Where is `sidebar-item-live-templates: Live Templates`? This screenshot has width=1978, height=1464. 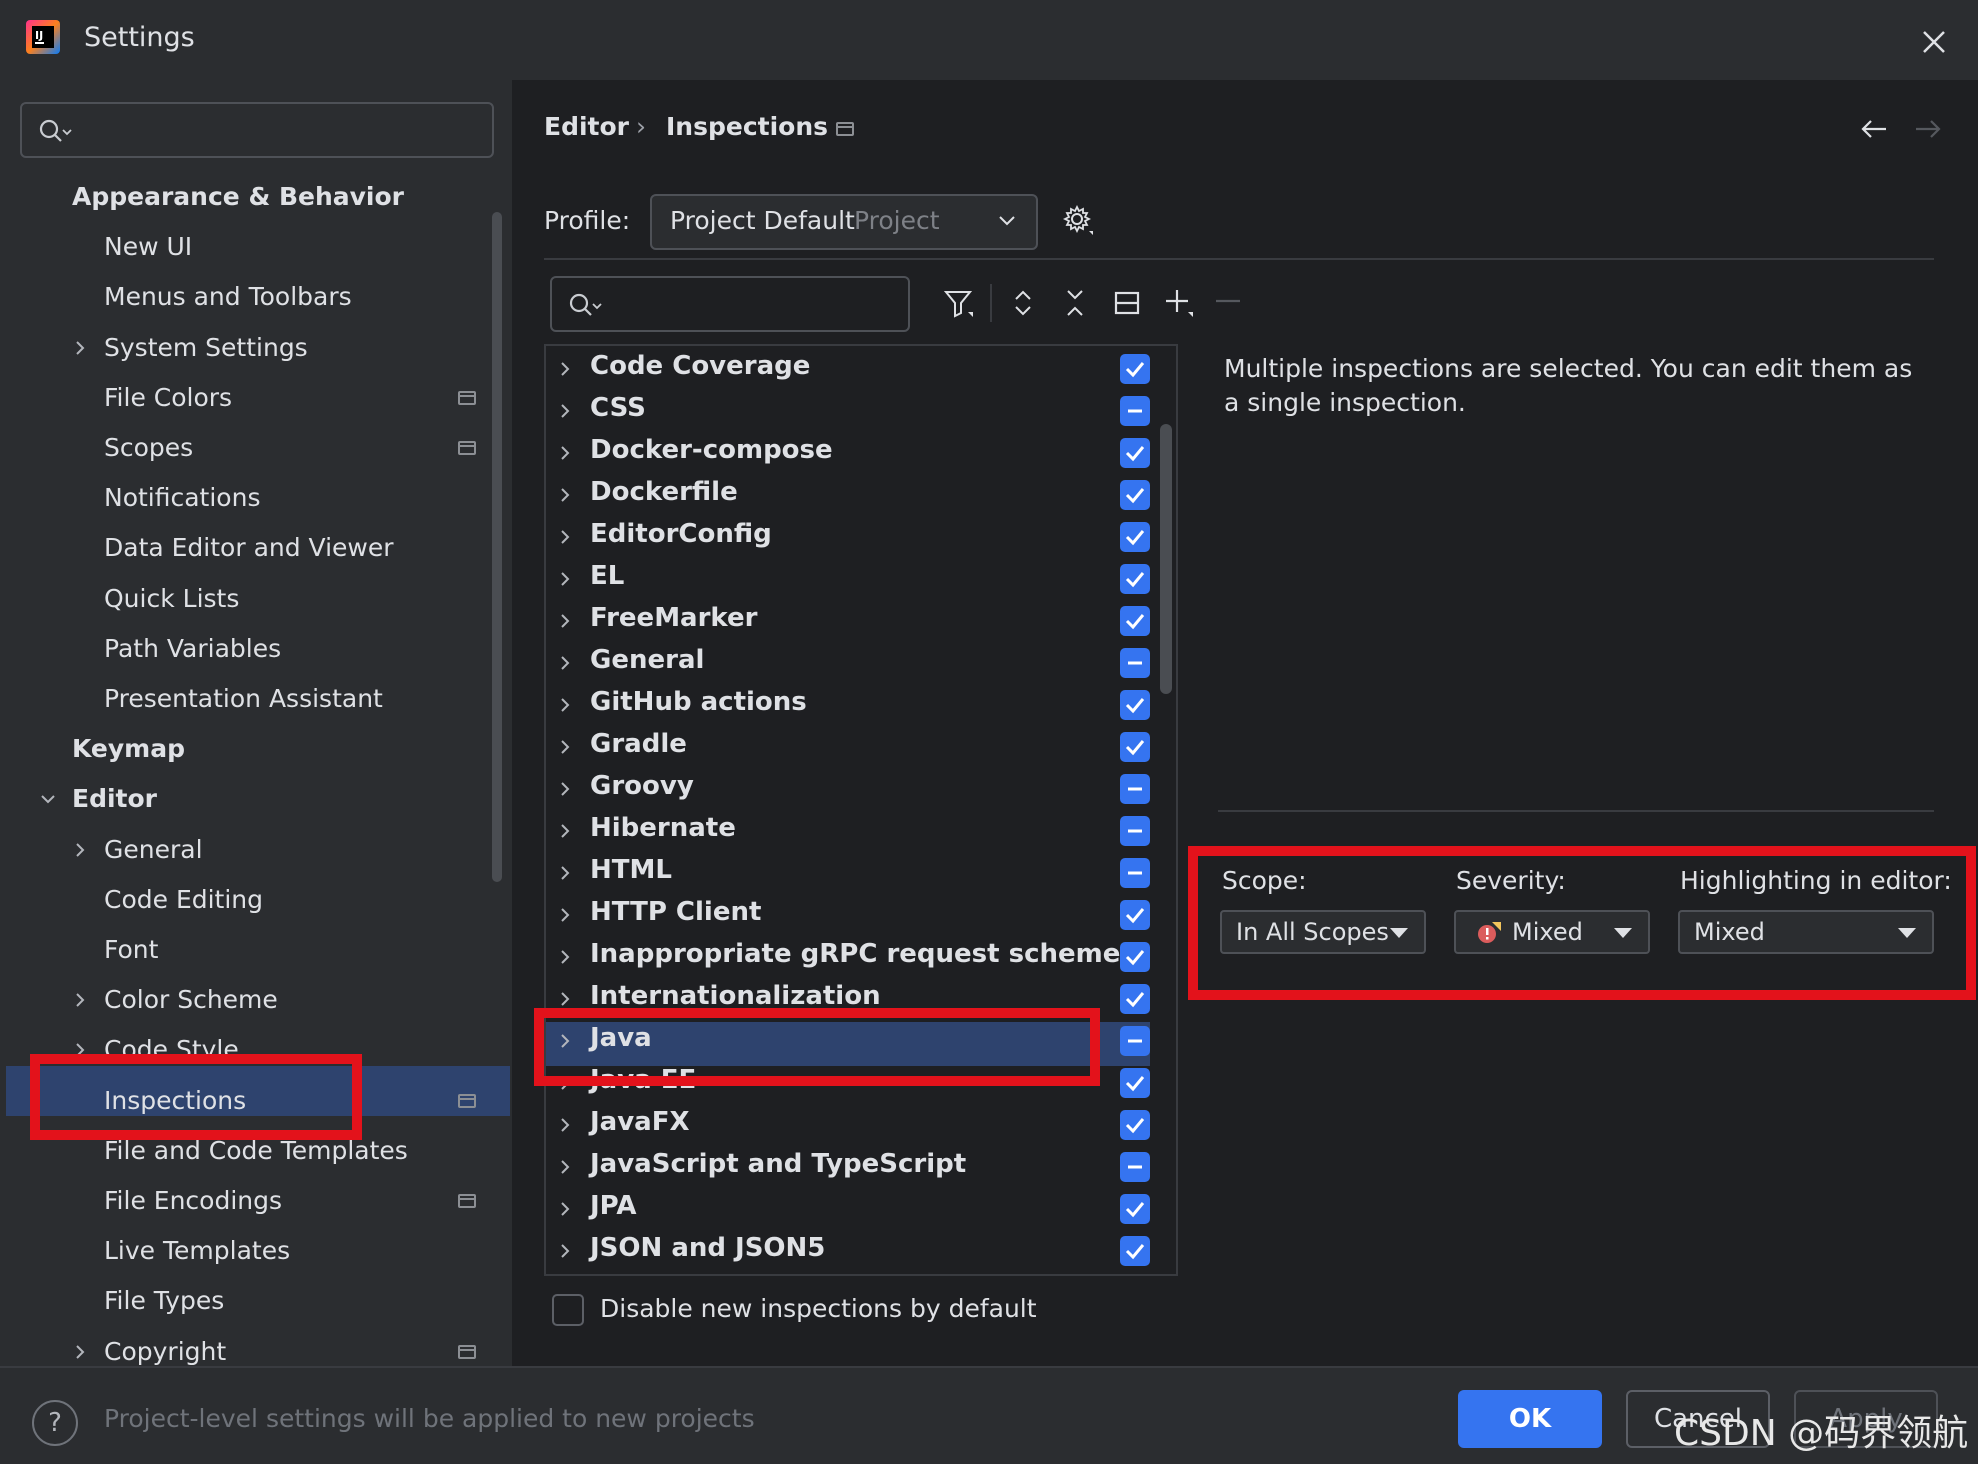
sidebar-item-live-templates: Live Templates is located at coordinates (197, 1251).